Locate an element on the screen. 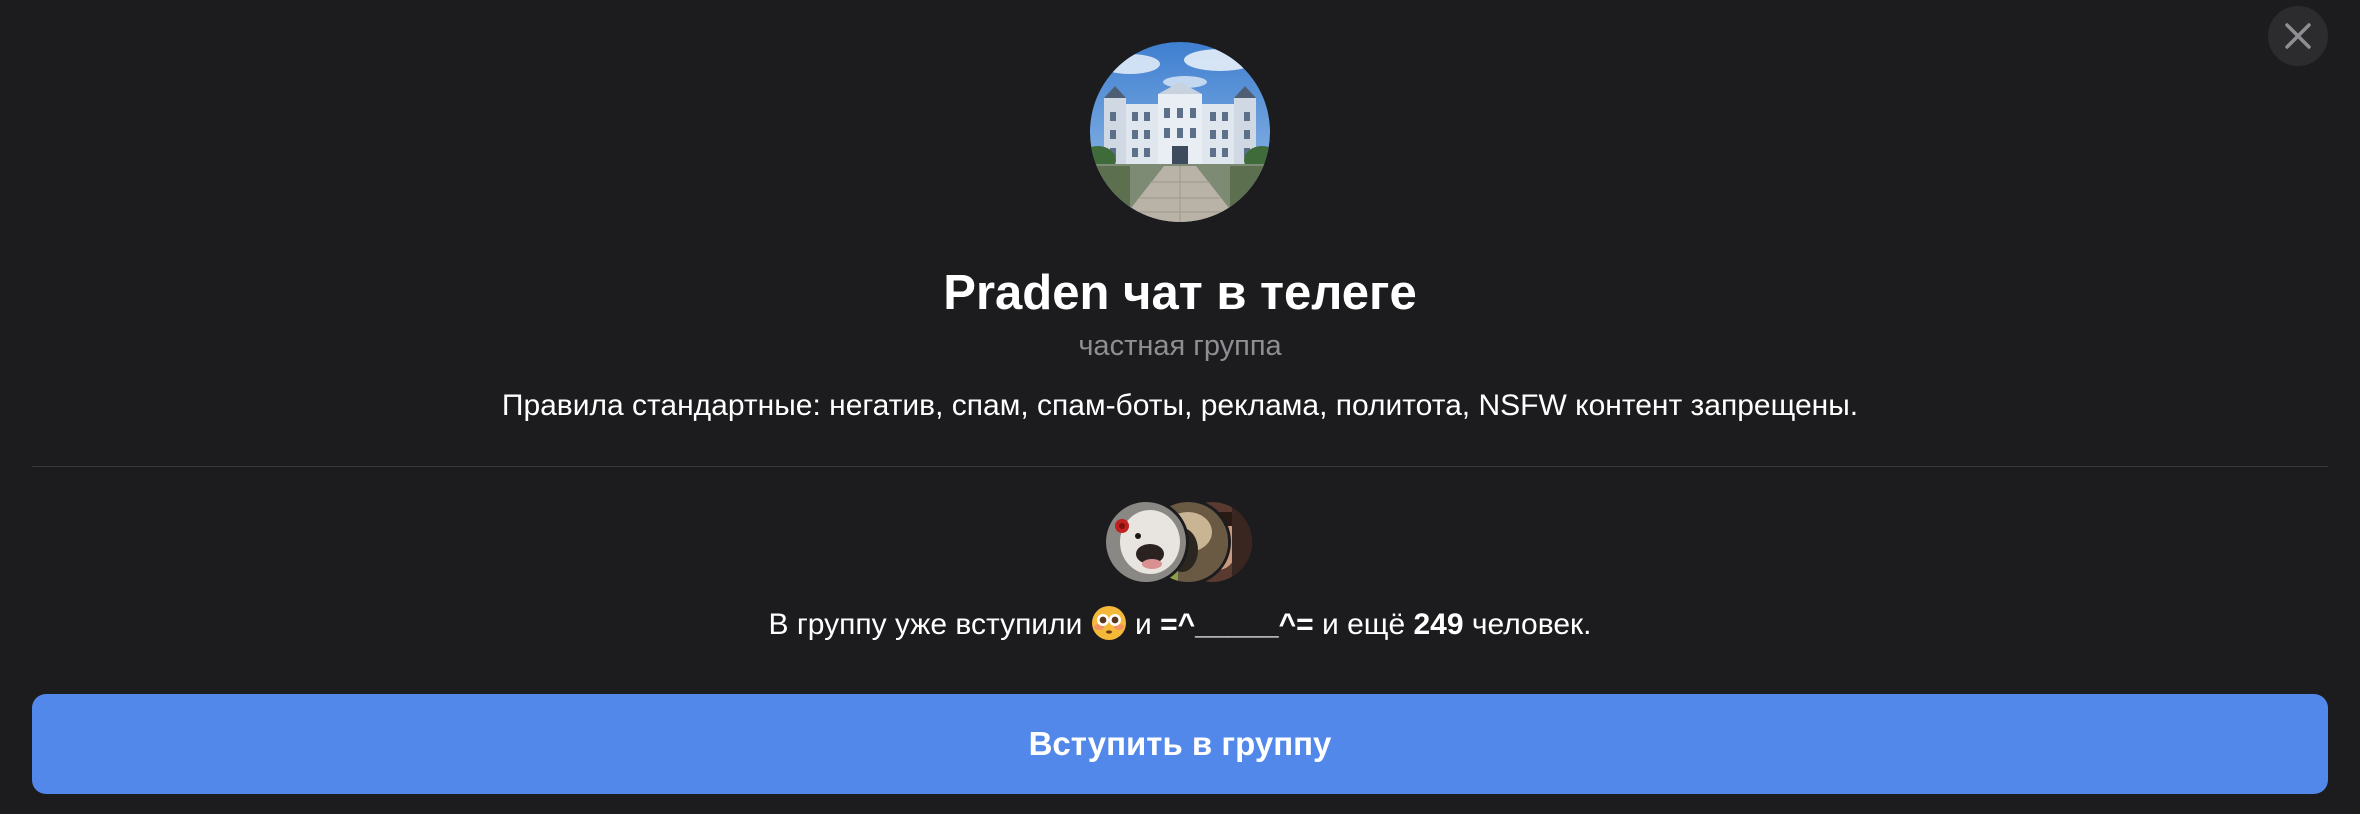  close-button is located at coordinates (2298, 36).